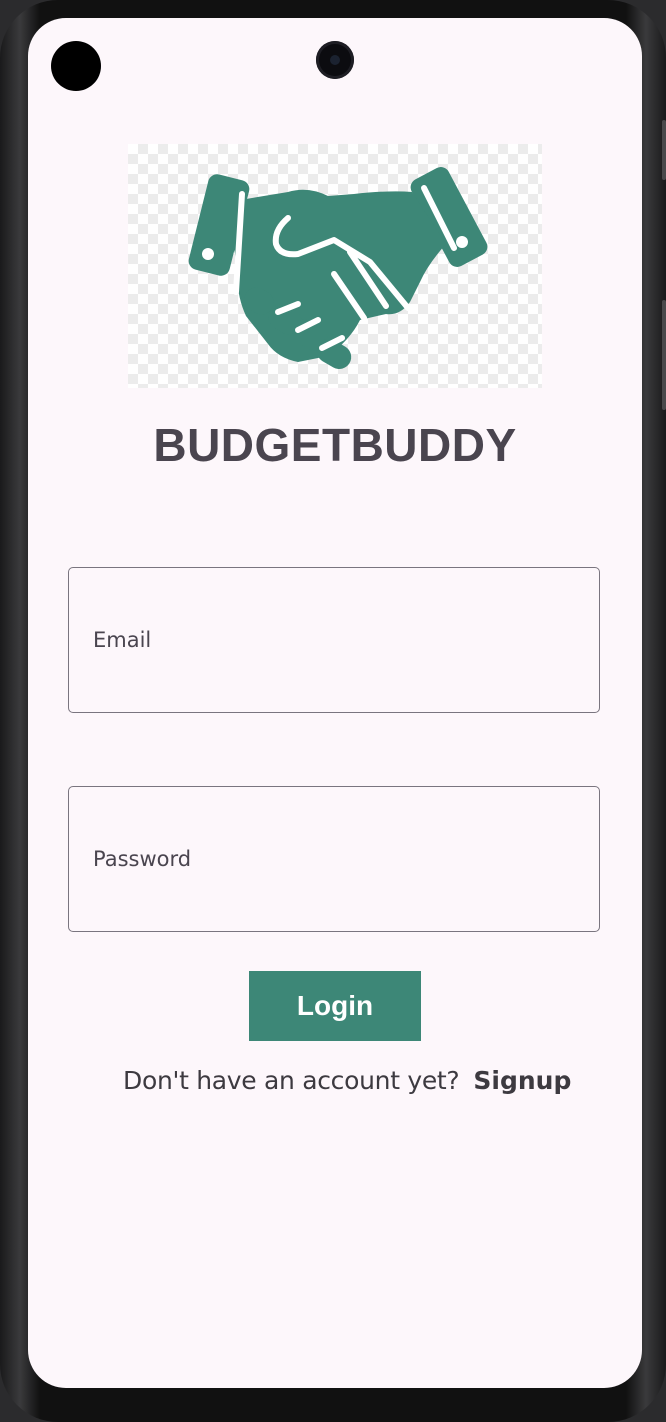 The height and width of the screenshot is (1422, 666). Describe the element at coordinates (291, 1080) in the screenshot. I see `signup-prompt-text: Don't have an account yet?` at that location.